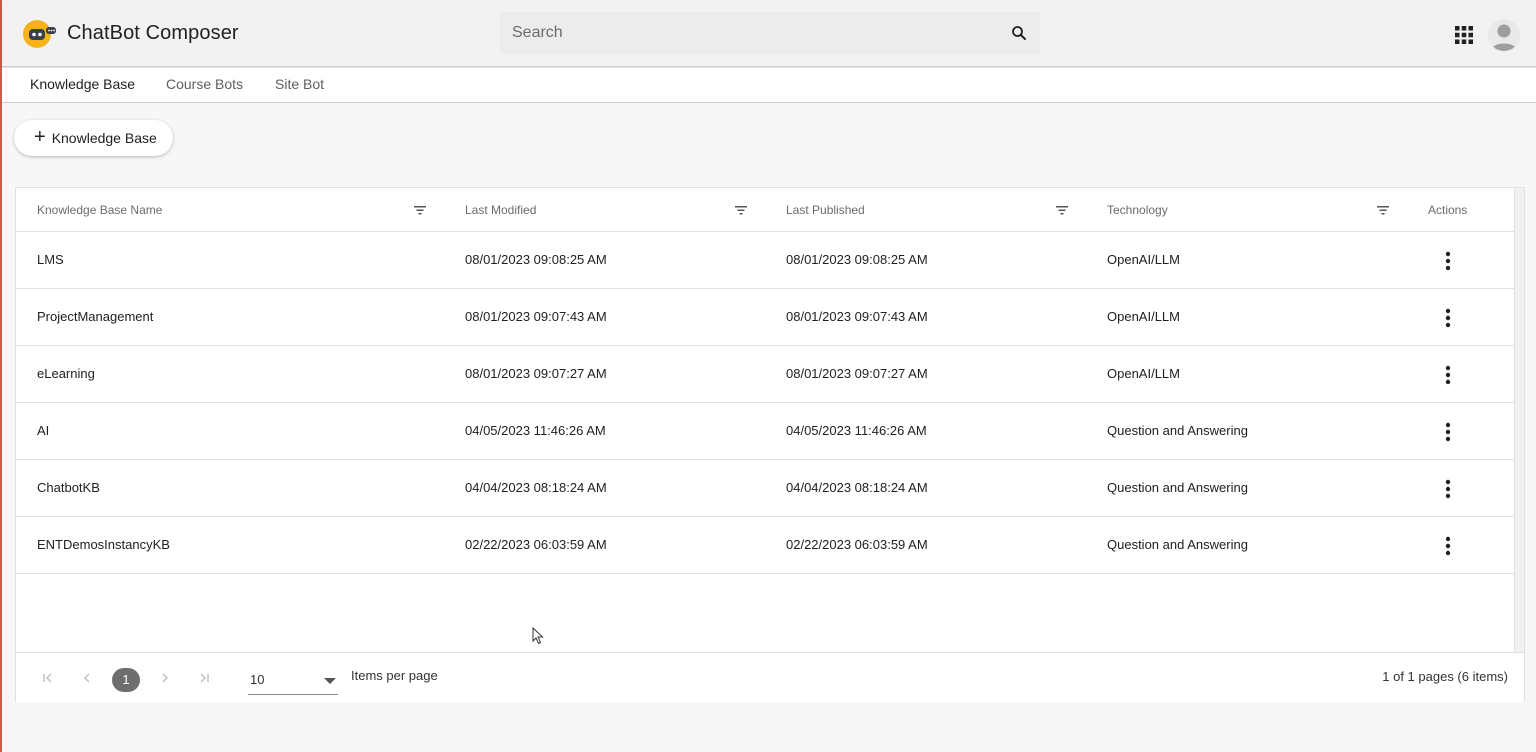 This screenshot has width=1536, height=752. Describe the element at coordinates (82, 84) in the screenshot. I see `tab-knowledge-base: Knowledge Base` at that location.